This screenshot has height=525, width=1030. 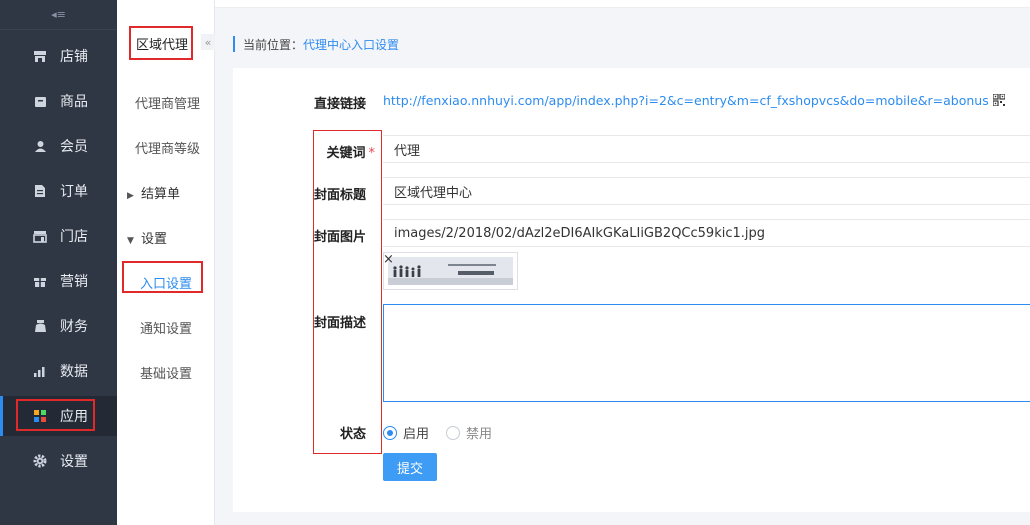 I want to click on cover-image-thumbnail, so click(x=450, y=271).